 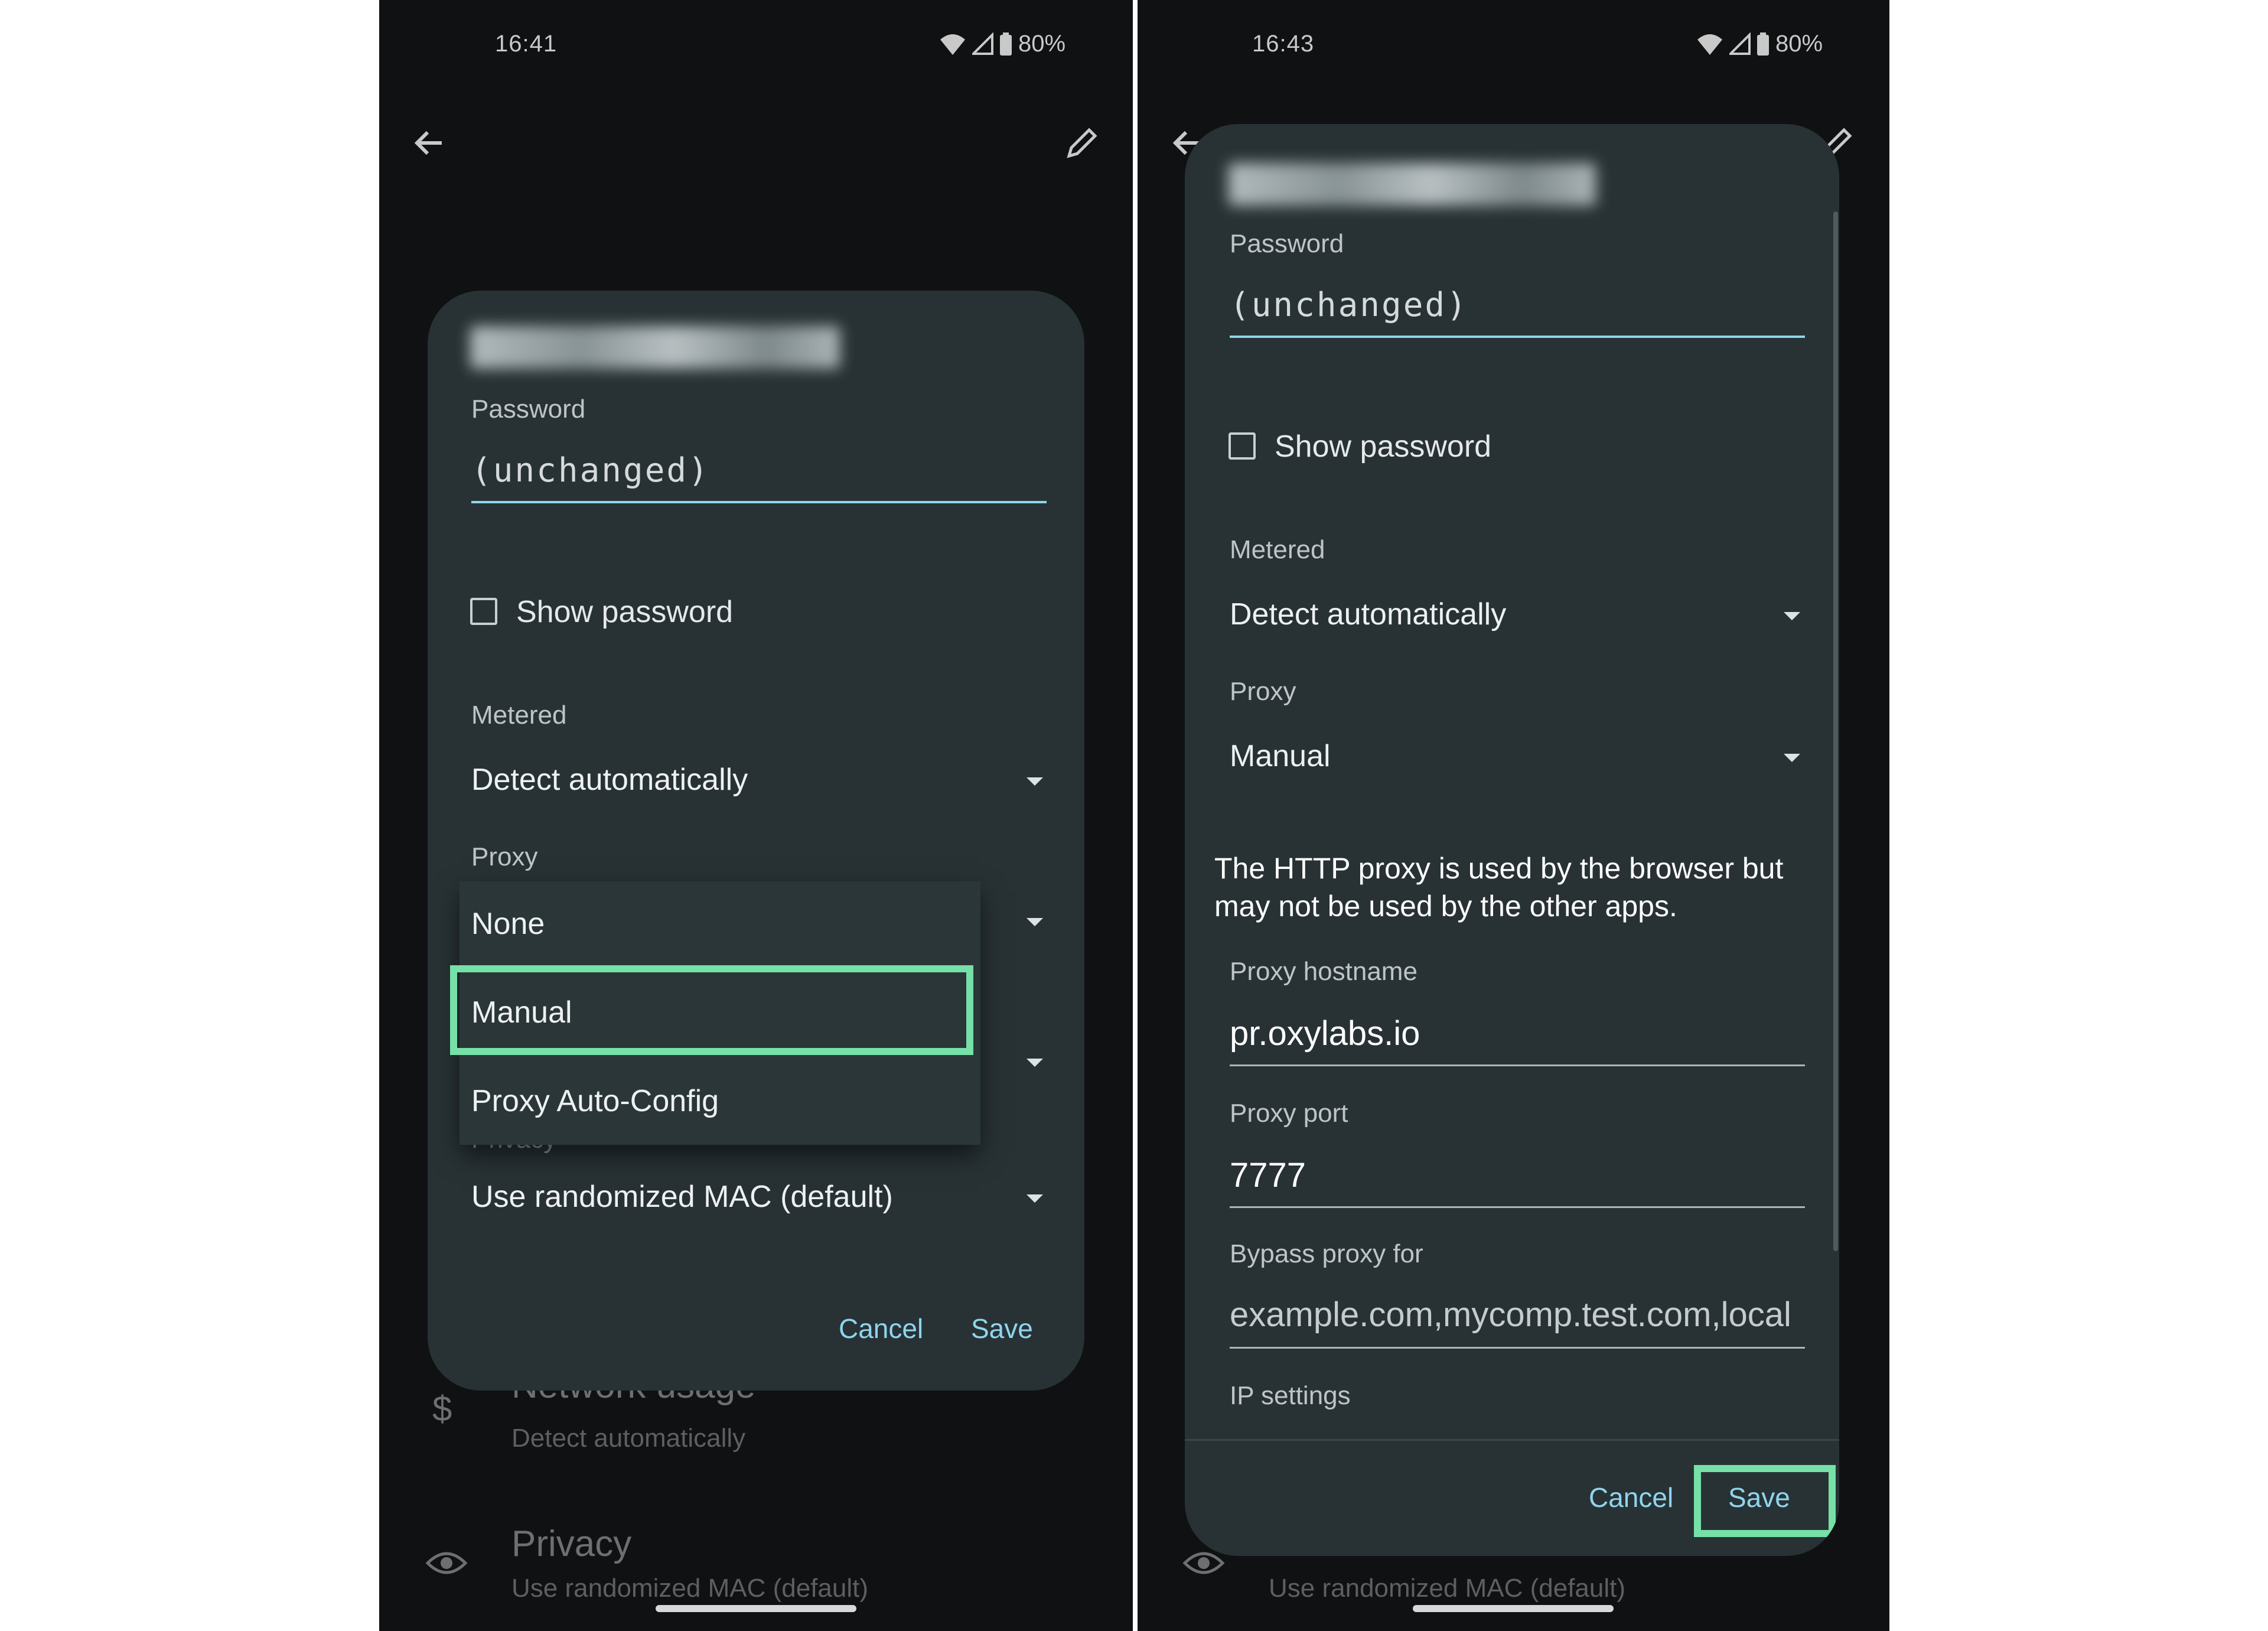 I want to click on manual-option-highlight, so click(x=711, y=1010).